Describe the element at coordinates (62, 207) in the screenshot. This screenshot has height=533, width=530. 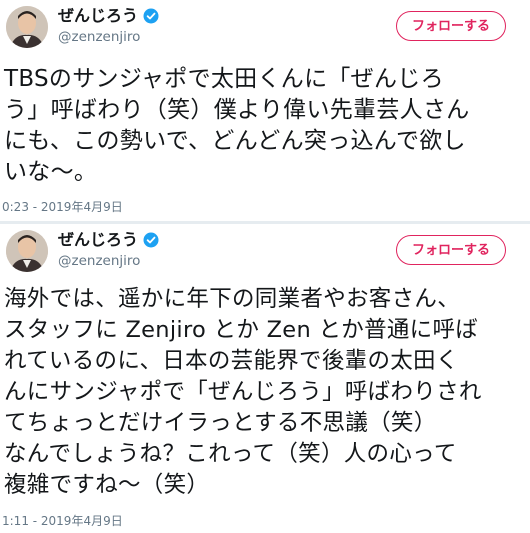
I see `tweet-timestamp: 0:23 - 2019年4月9日` at that location.